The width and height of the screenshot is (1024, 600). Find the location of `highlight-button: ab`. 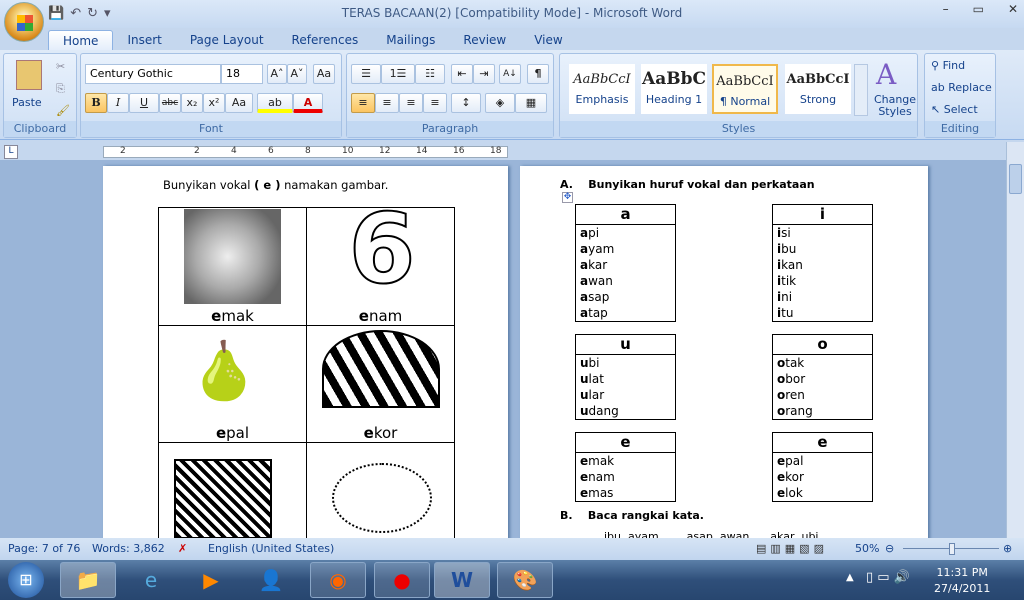

highlight-button: ab is located at coordinates (275, 103).